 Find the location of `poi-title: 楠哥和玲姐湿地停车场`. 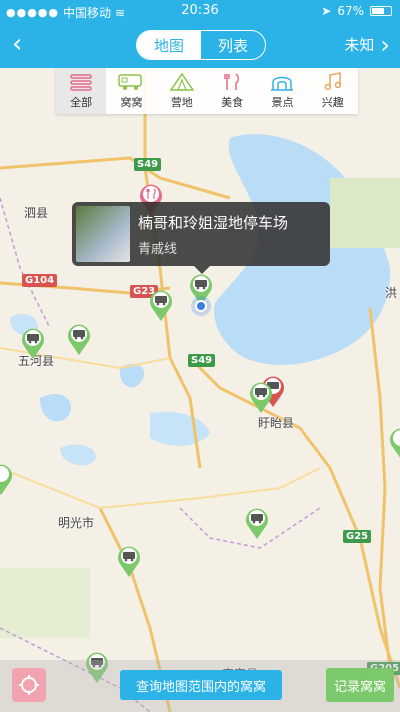

poi-title: 楠哥和玲姐湿地停车场 is located at coordinates (213, 223).